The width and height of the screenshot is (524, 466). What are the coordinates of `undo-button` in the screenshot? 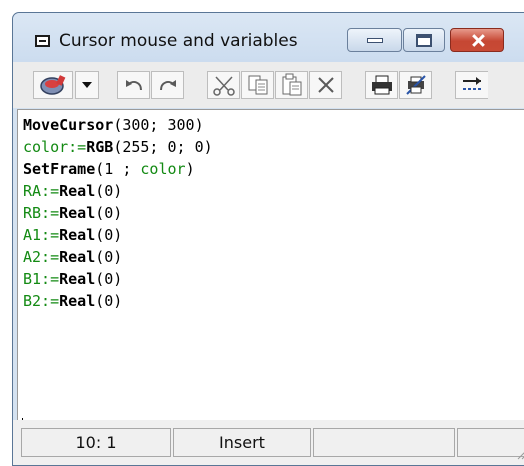 It's located at (133, 85).